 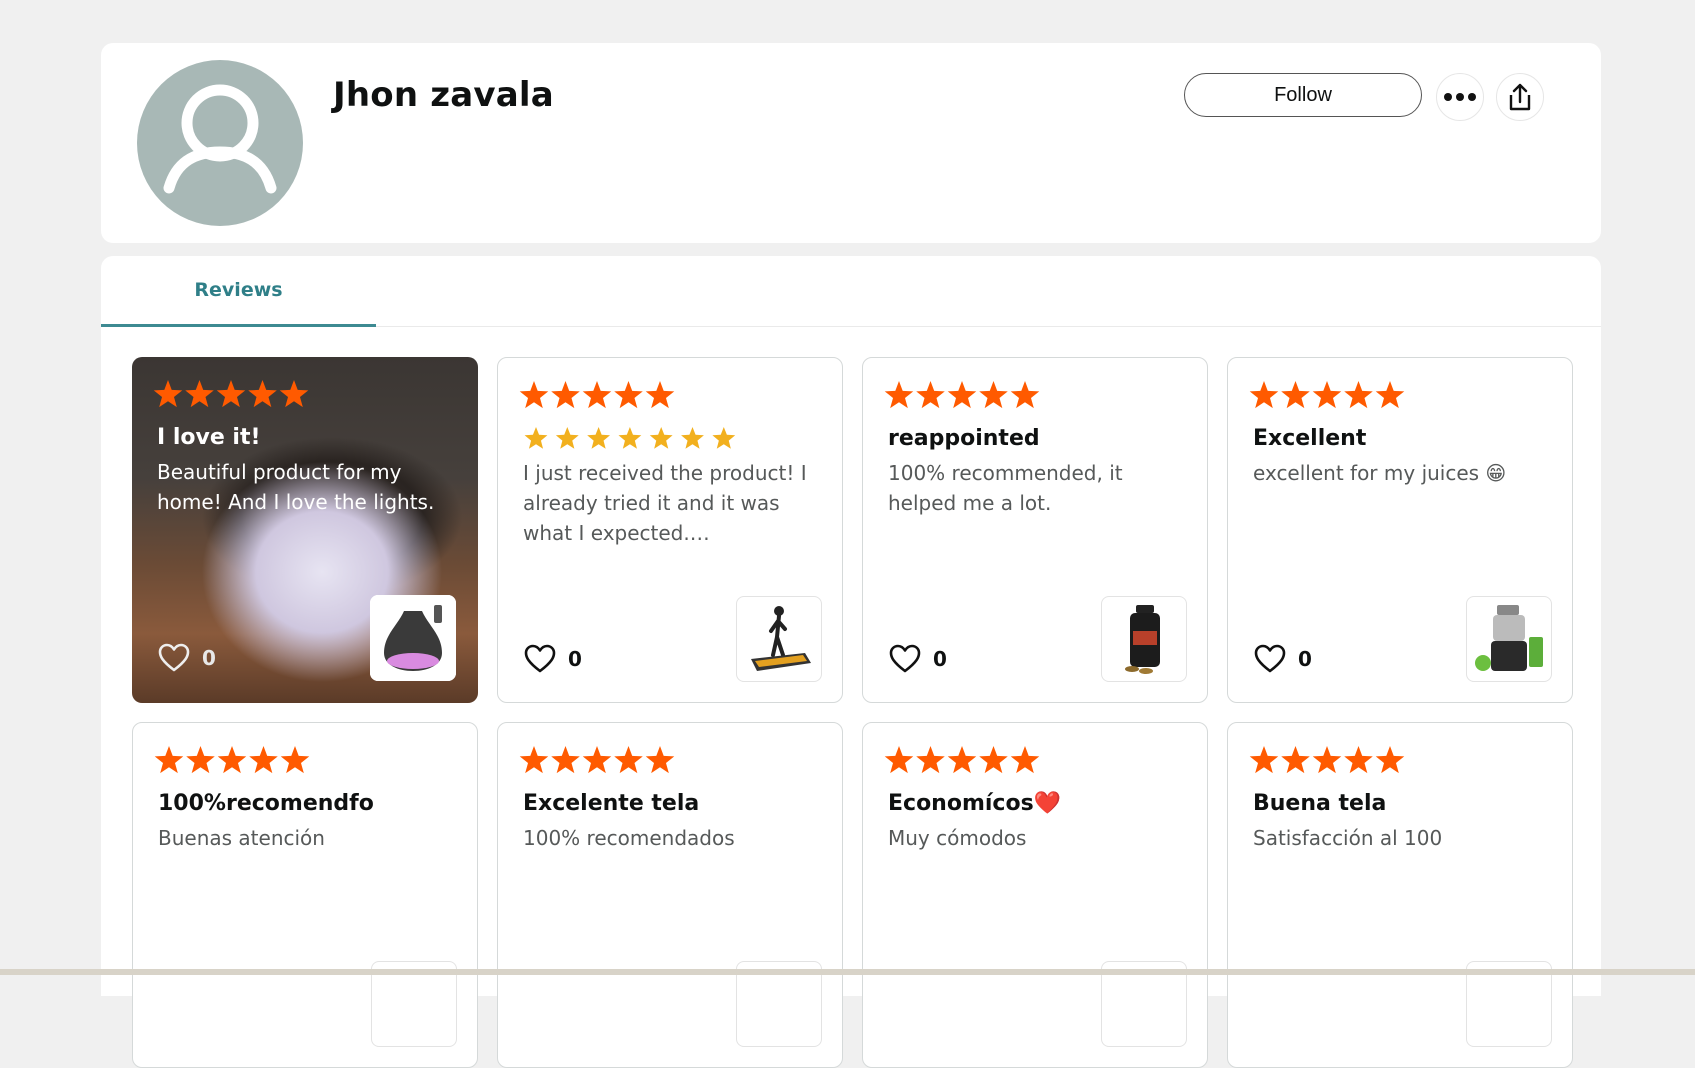 I want to click on walking-pad-image, so click(x=781, y=638).